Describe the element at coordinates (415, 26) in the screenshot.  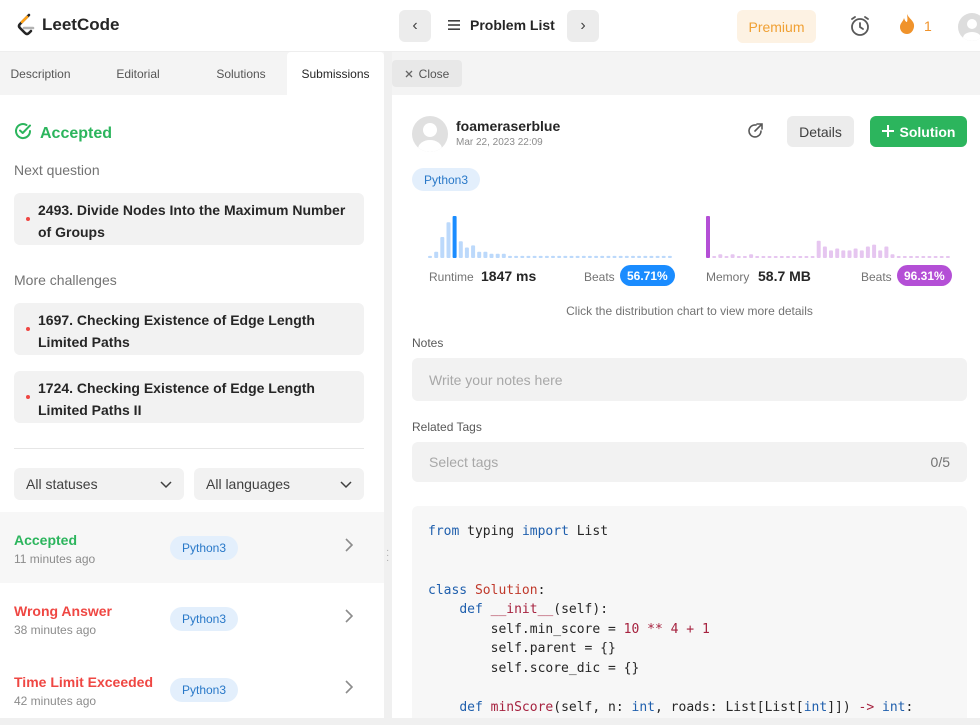
I see `prev-problem-button: ‹` at that location.